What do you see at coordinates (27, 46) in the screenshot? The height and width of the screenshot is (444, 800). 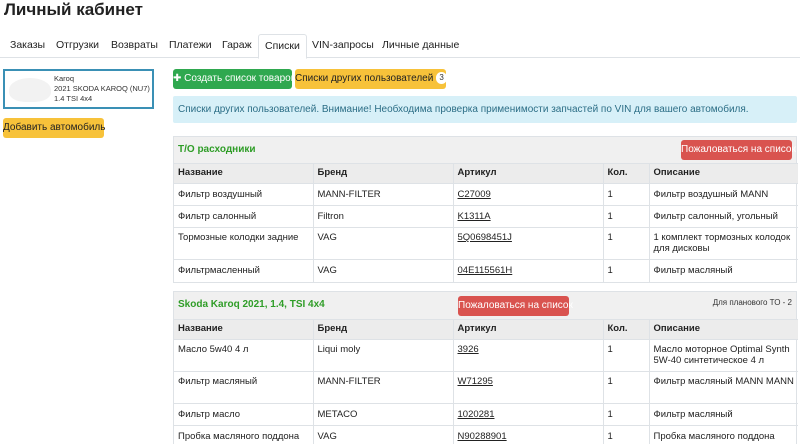 I see `tab-orders: Заказы` at bounding box center [27, 46].